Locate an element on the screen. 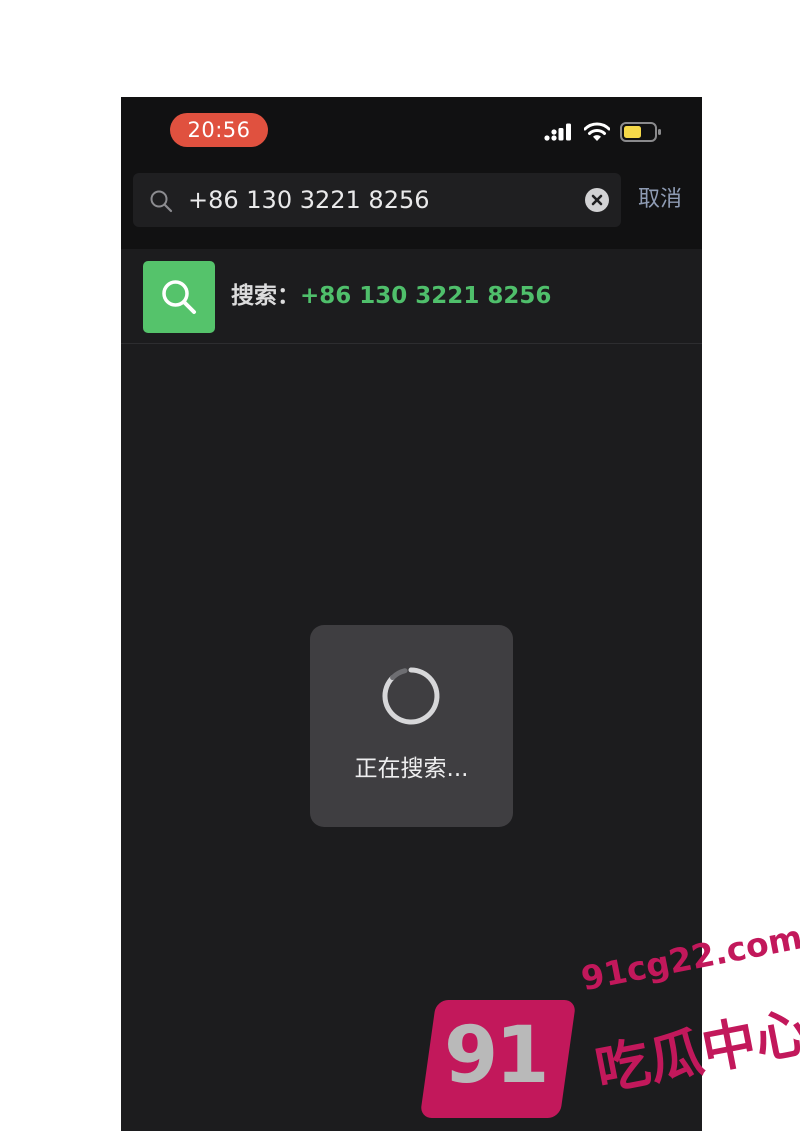 This screenshot has width=800, height=1131. search-result-row: 搜索：+86 130 3221 8256 is located at coordinates (411, 296).